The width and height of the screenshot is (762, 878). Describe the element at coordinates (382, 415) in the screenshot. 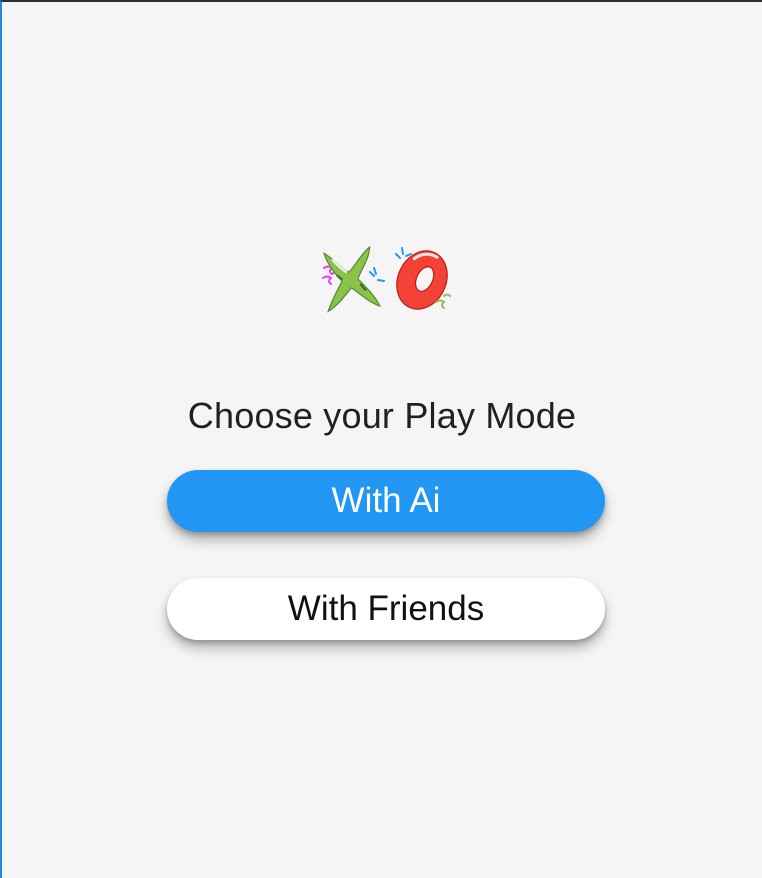

I see `page-title: Choose your Play Mode` at that location.